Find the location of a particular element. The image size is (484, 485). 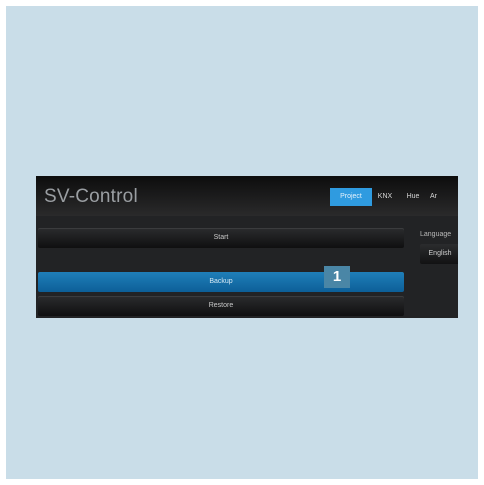

tab-hue: Hue is located at coordinates (413, 197).